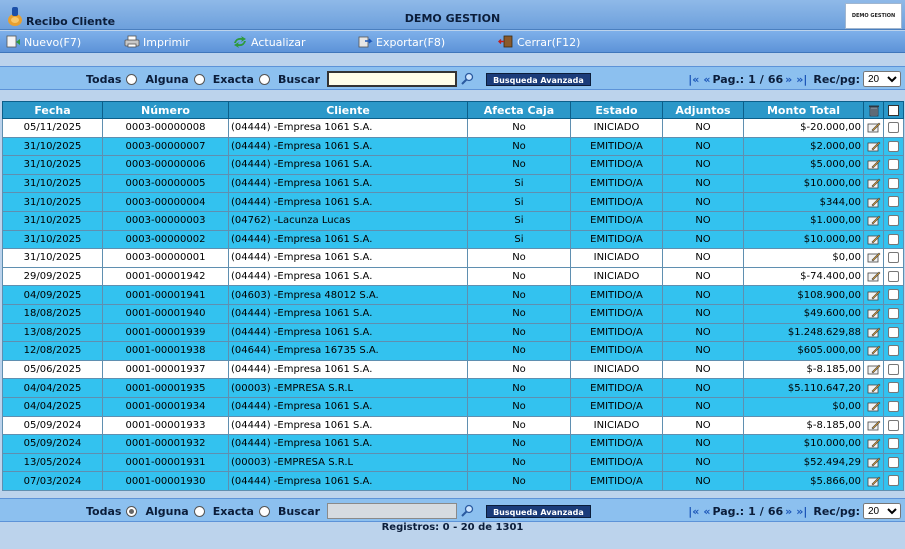  Describe the element at coordinates (703, 110) in the screenshot. I see `col-adjuntos: Adjuntos` at that location.